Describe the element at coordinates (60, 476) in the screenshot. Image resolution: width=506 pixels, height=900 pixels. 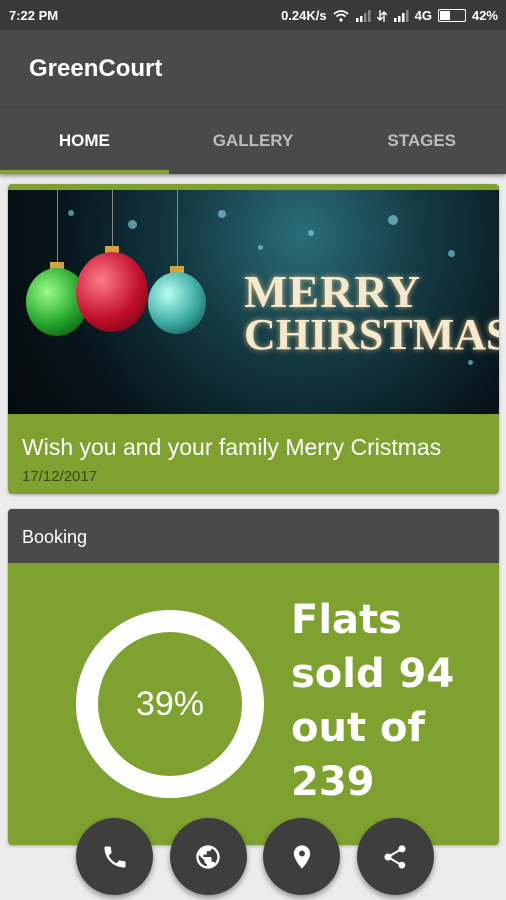
I see `news-date: 17/12/2017` at that location.